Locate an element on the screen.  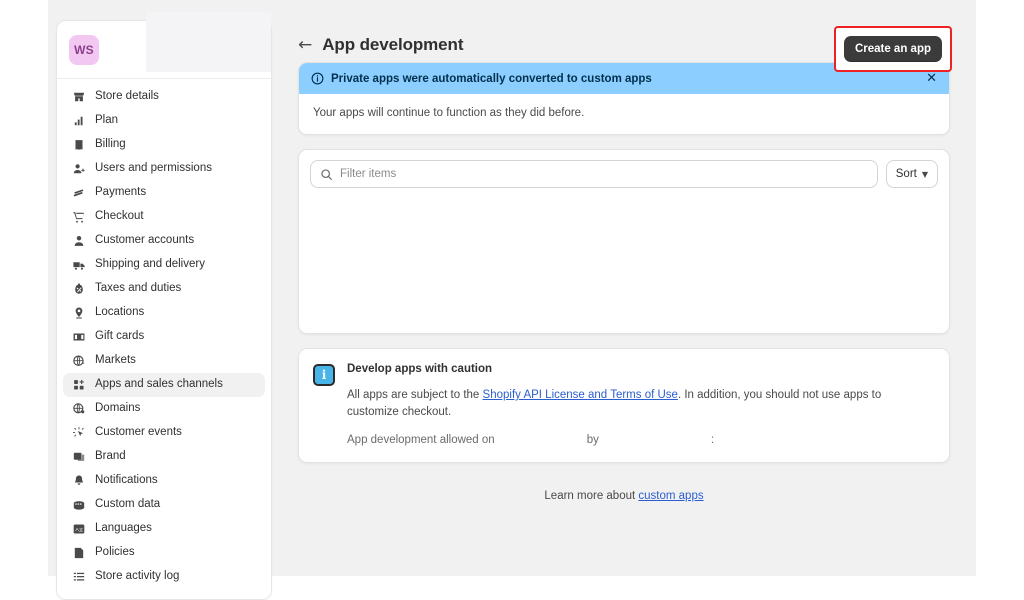
sidebar-item-label: Brand is located at coordinates (110, 456).